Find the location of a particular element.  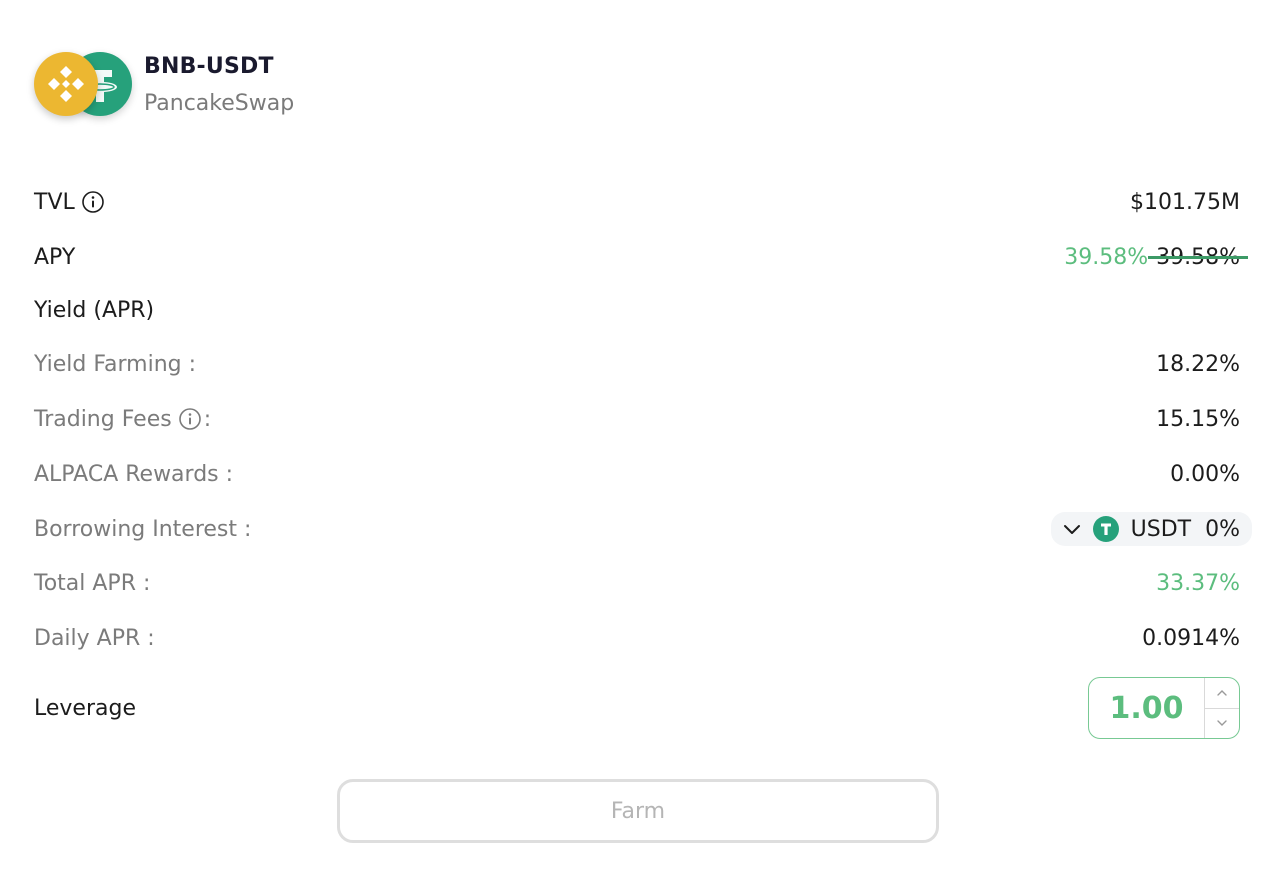

apy-previous-value: 39.58% is located at coordinates (1198, 257).